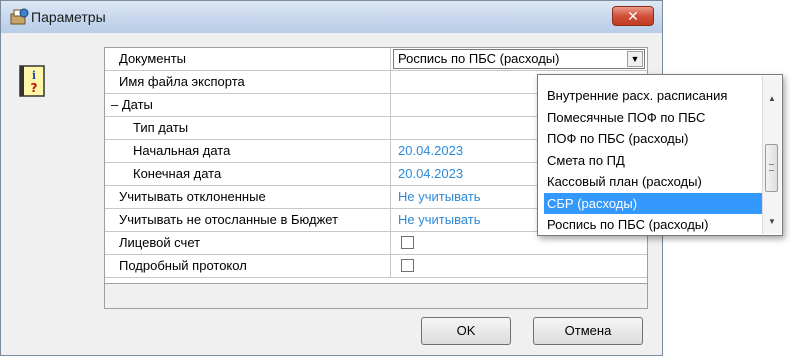  I want to click on row-label: Учитывать отклоненные, so click(248, 197).